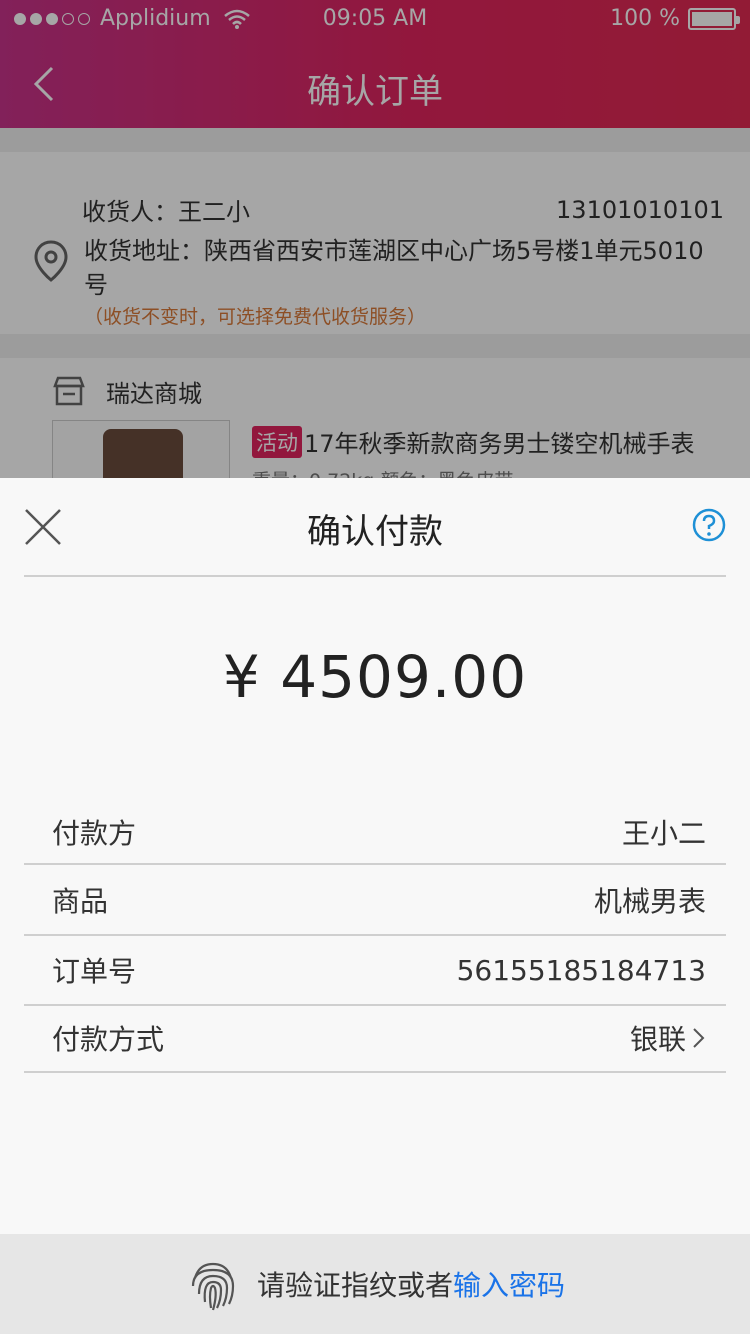 The height and width of the screenshot is (1334, 750). Describe the element at coordinates (354, 1285) in the screenshot. I see `fingerprint-prompt: 请验证指纹或者` at that location.